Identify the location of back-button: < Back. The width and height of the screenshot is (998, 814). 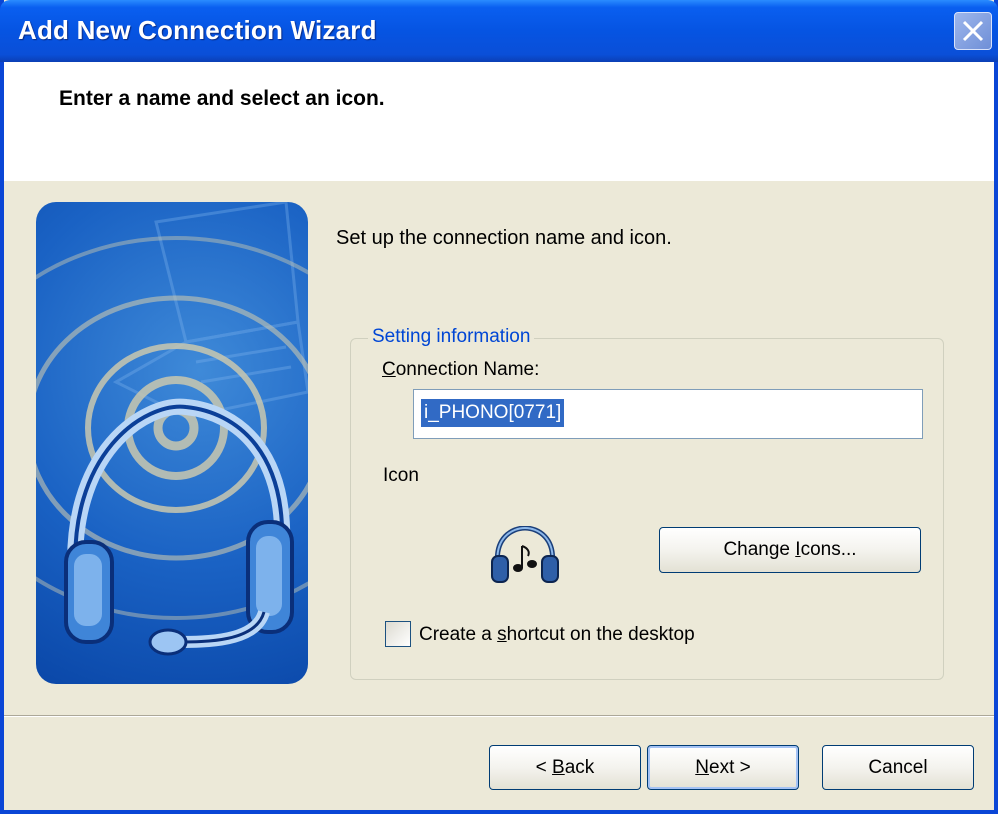
(565, 767).